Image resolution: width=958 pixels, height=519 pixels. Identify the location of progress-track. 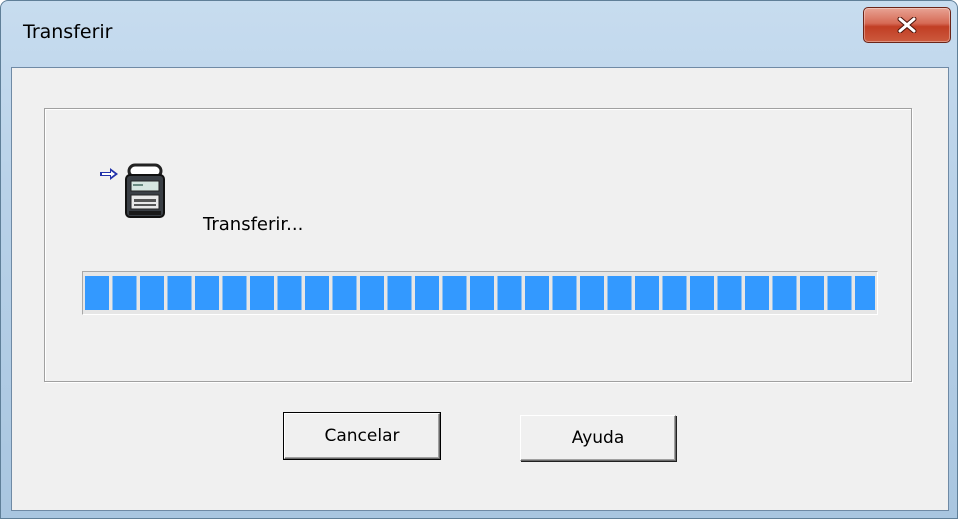
(480, 293).